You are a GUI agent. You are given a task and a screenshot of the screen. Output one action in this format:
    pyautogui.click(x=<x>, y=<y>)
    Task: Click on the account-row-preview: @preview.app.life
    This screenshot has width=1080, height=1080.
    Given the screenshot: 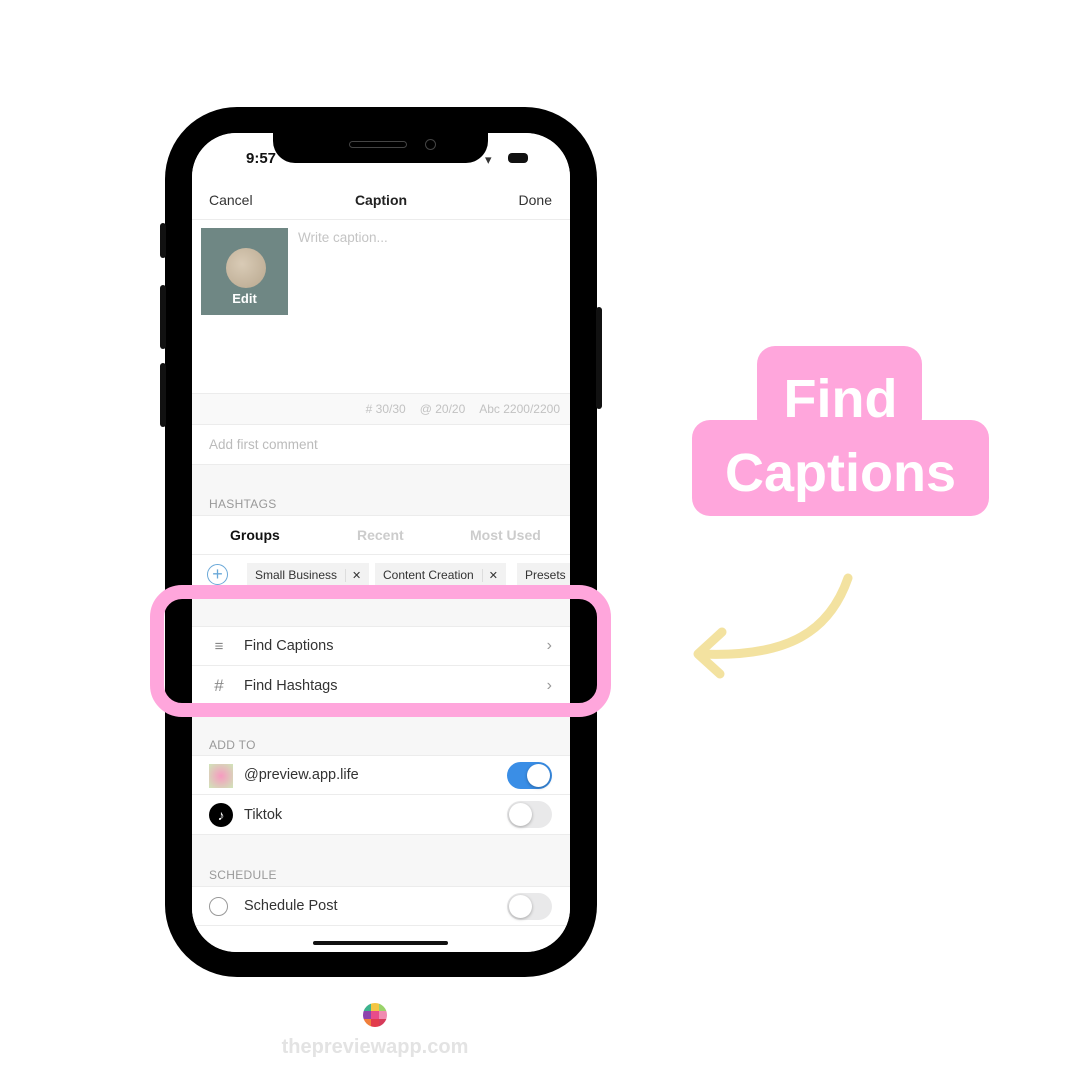 What is the action you would take?
    pyautogui.click(x=381, y=775)
    